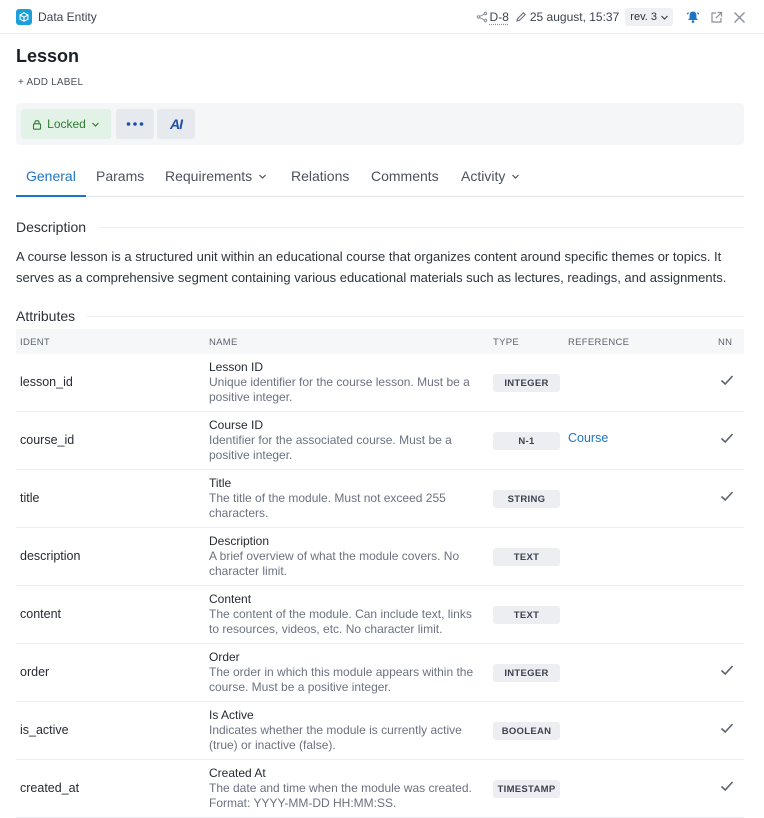 This screenshot has width=764, height=818. I want to click on bell-icon, so click(693, 17).